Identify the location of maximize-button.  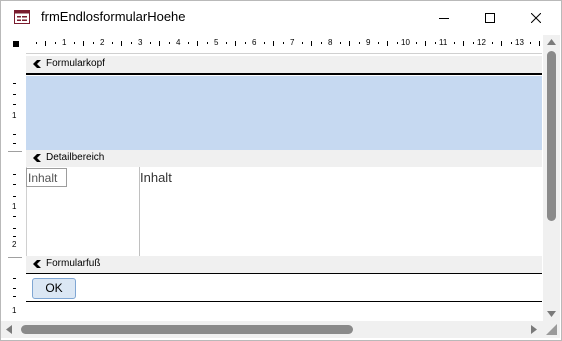
(490, 17).